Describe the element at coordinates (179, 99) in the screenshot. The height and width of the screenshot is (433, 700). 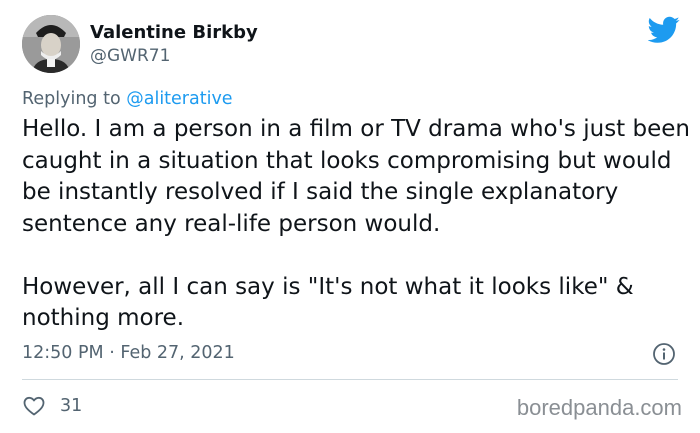
I see `reply-mention-link: @aliterative` at that location.